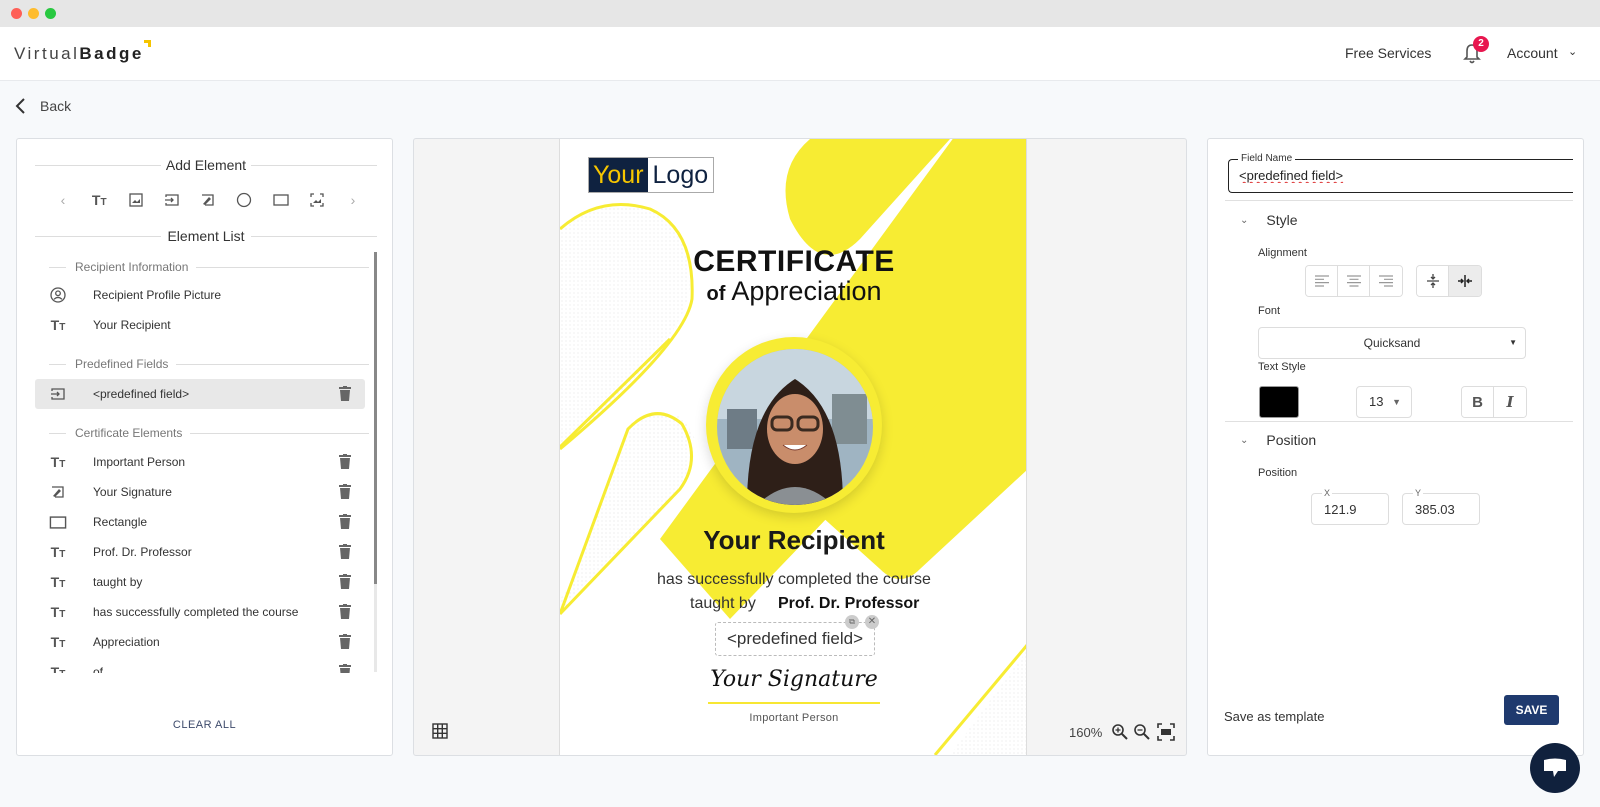 Image resolution: width=1600 pixels, height=807 pixels. I want to click on align-left-button, so click(1322, 281).